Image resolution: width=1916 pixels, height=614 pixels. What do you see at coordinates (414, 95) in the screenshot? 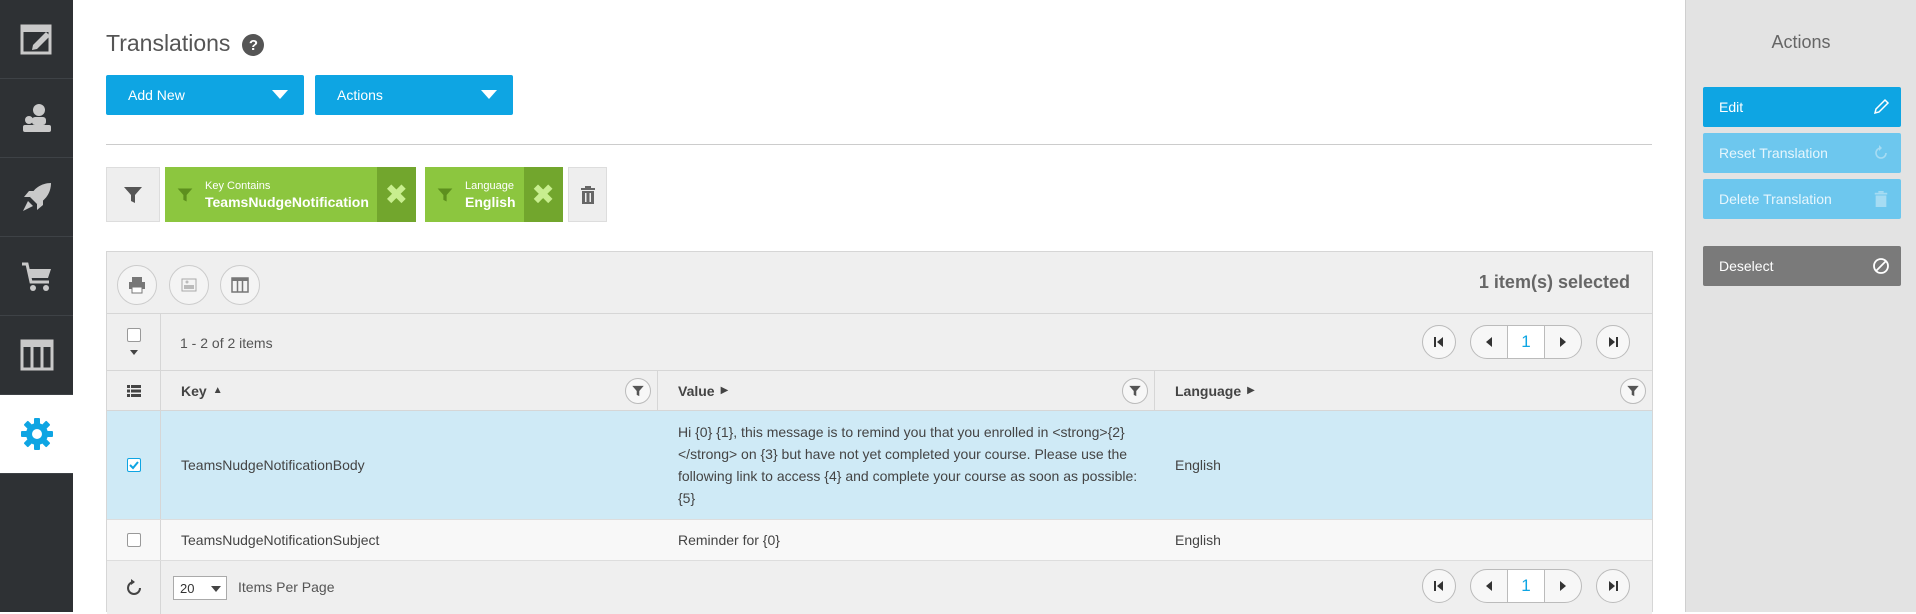
I see `actions-dropdown-button: Actions` at bounding box center [414, 95].